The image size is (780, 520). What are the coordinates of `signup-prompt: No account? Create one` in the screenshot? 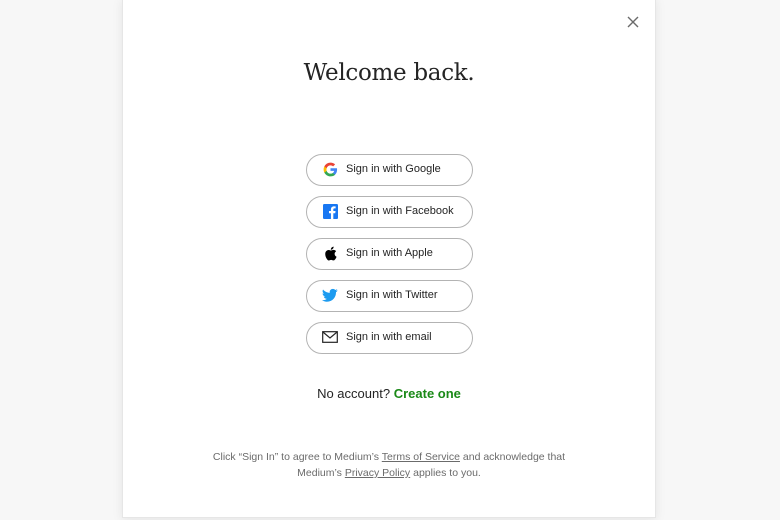 It's located at (389, 393).